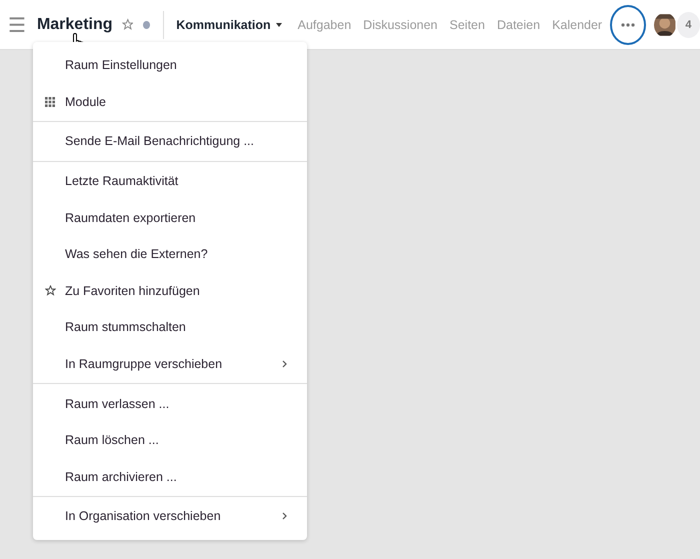 The height and width of the screenshot is (559, 700). What do you see at coordinates (279, 24) in the screenshot?
I see `caret-icon` at bounding box center [279, 24].